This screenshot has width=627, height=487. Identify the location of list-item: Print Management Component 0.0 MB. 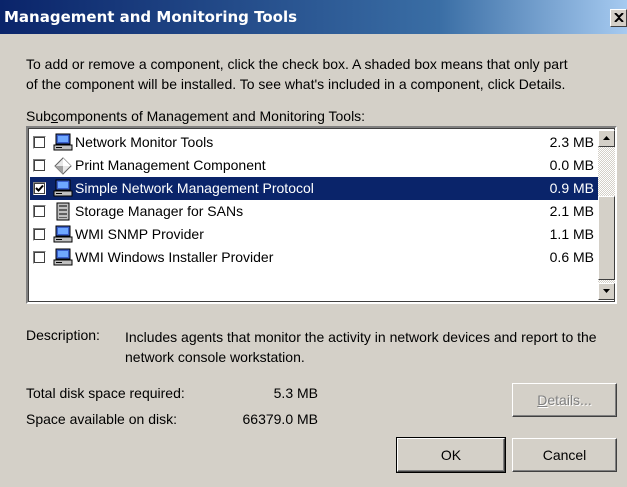
(314, 165).